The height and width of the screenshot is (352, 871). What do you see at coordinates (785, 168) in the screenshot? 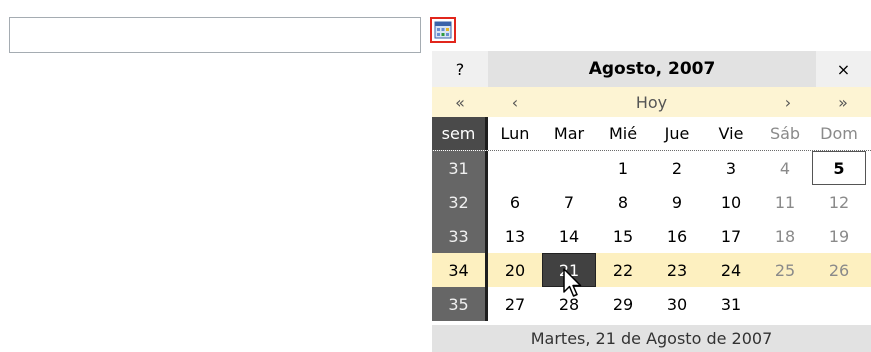
I see `day-cell: 4` at bounding box center [785, 168].